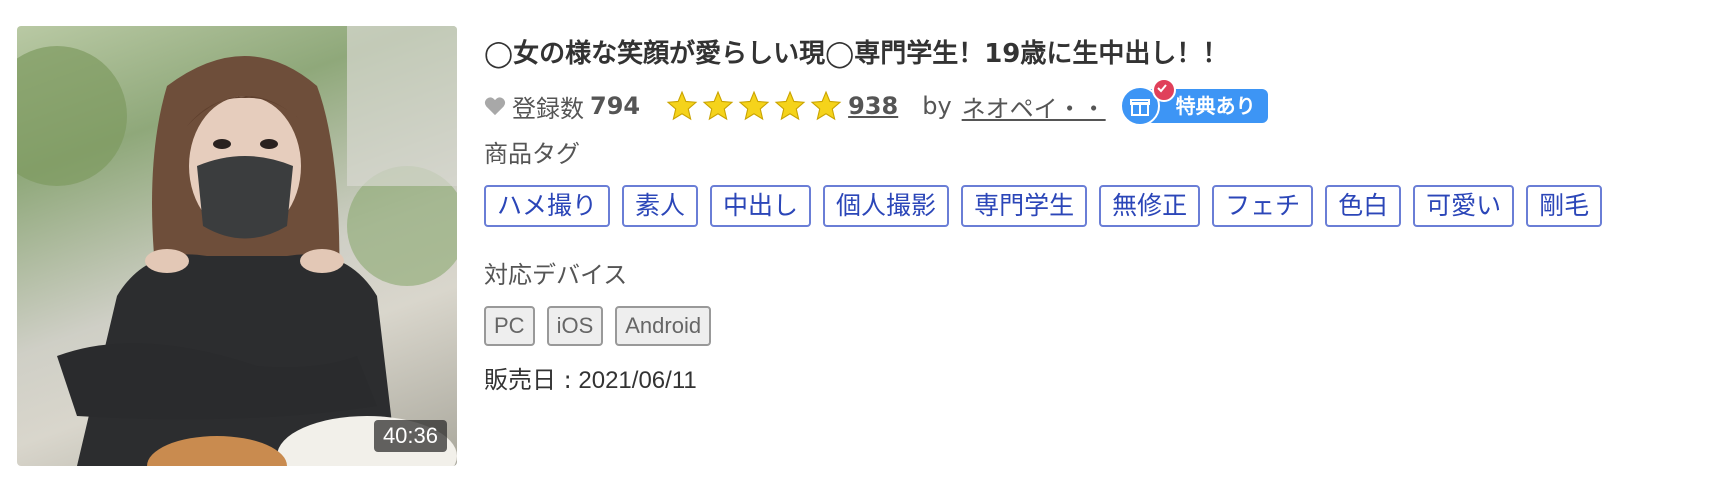 Image resolution: width=1720 pixels, height=484 pixels. What do you see at coordinates (1094, 54) in the screenshot?
I see `product-title: ◯女の様な笑顔が愛らしい現◯専門学生！19歳に生中出し！！` at bounding box center [1094, 54].